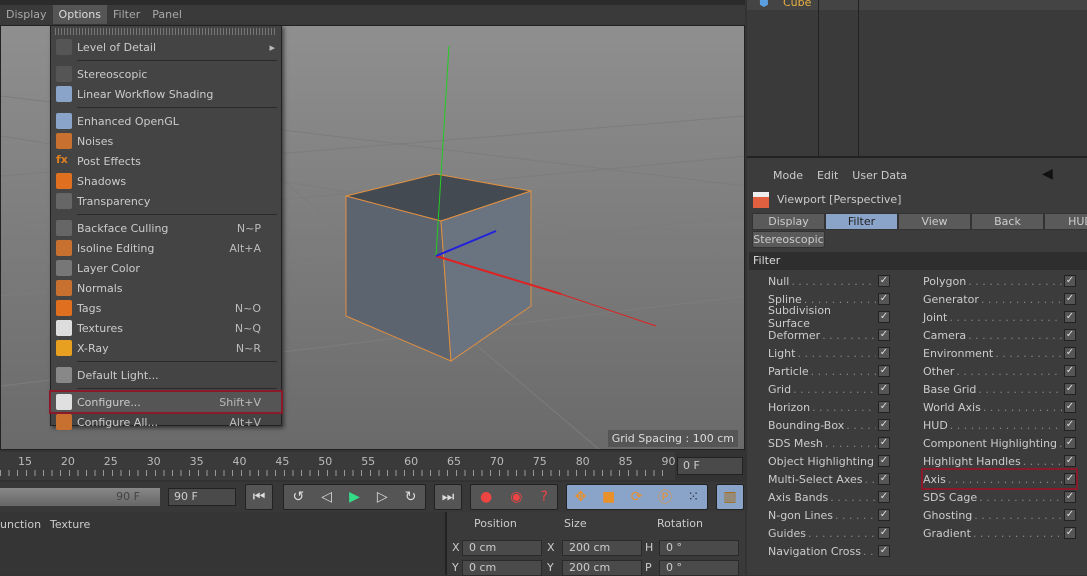 The height and width of the screenshot is (576, 1087). What do you see at coordinates (1007, 221) in the screenshot?
I see `tab-back: Back` at bounding box center [1007, 221].